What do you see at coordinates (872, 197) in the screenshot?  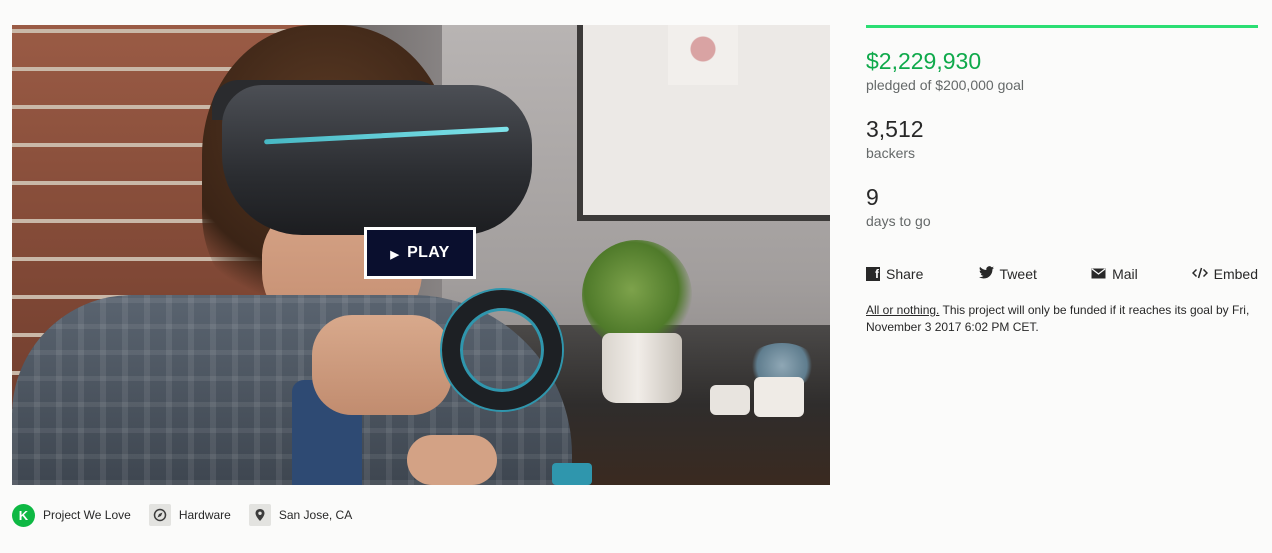 I see `days-to-go-count: 9` at bounding box center [872, 197].